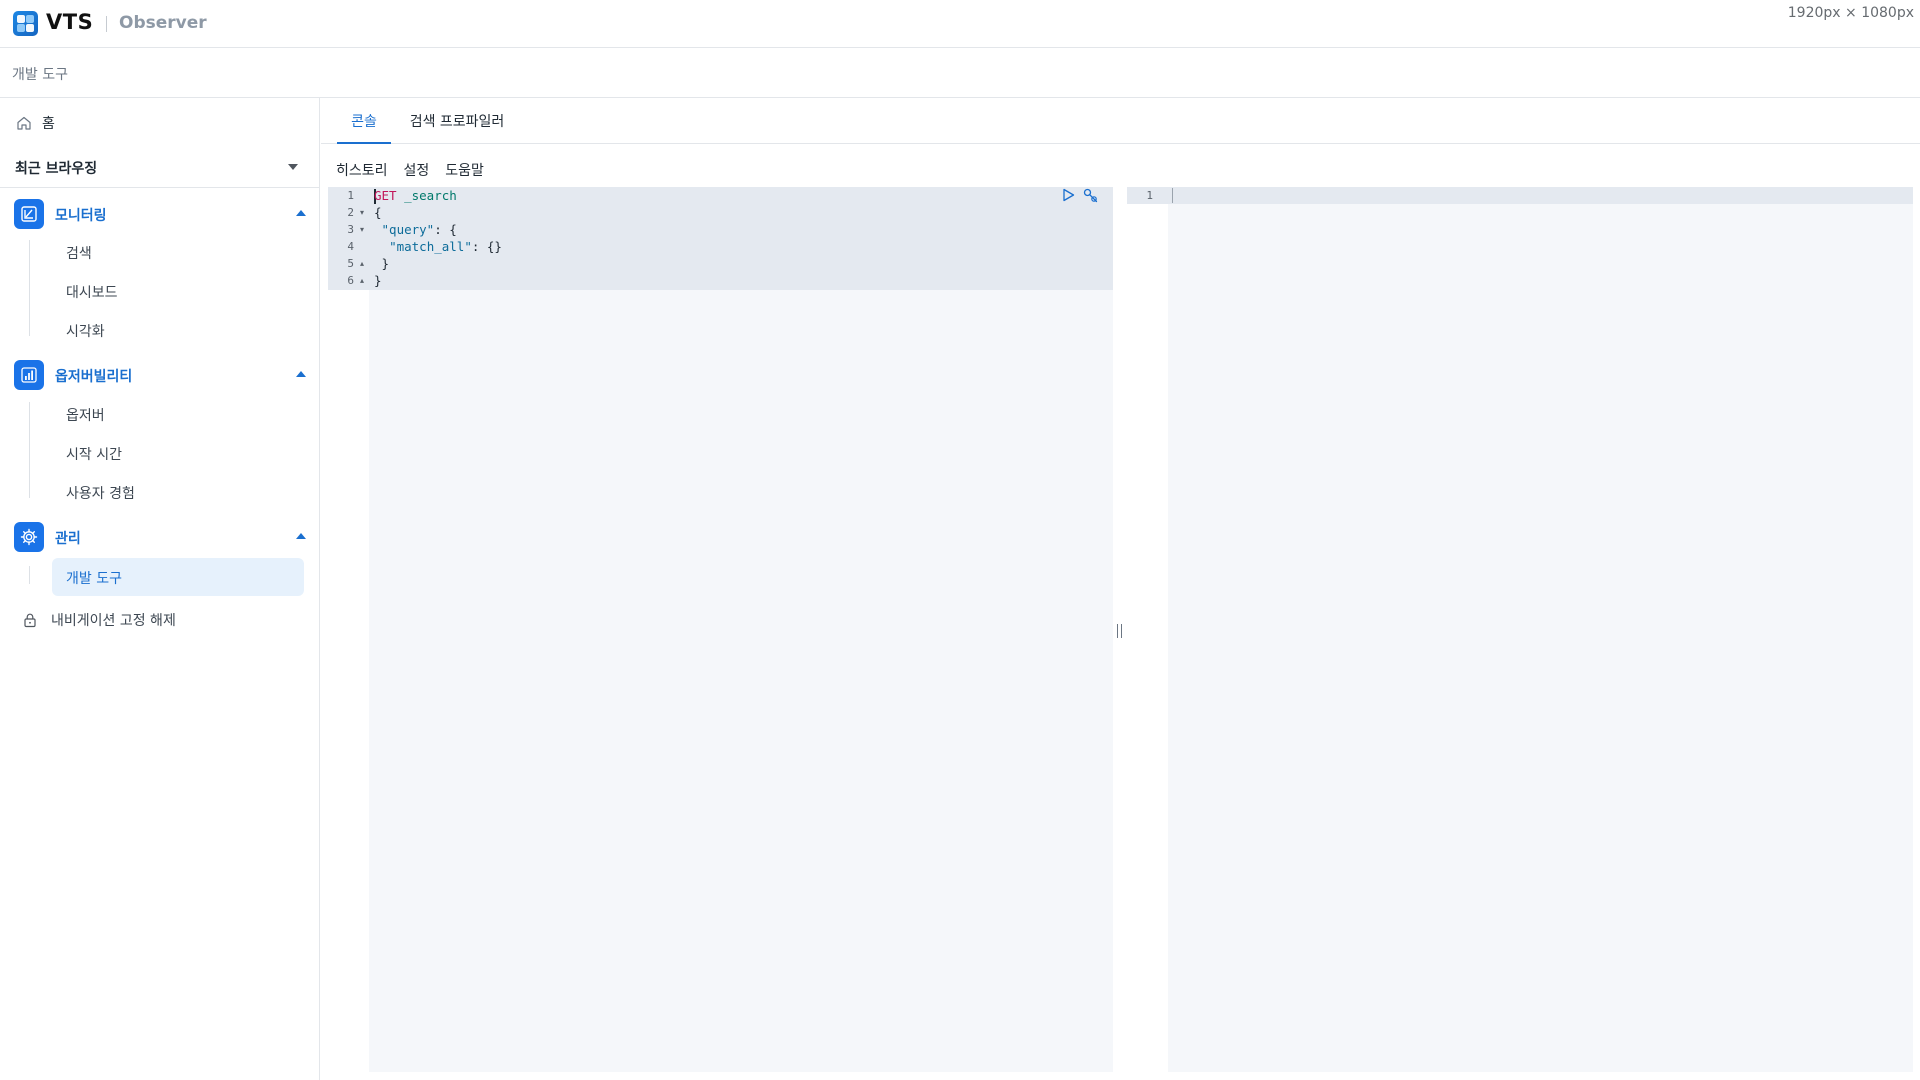  I want to click on monitoring-icon, so click(29, 214).